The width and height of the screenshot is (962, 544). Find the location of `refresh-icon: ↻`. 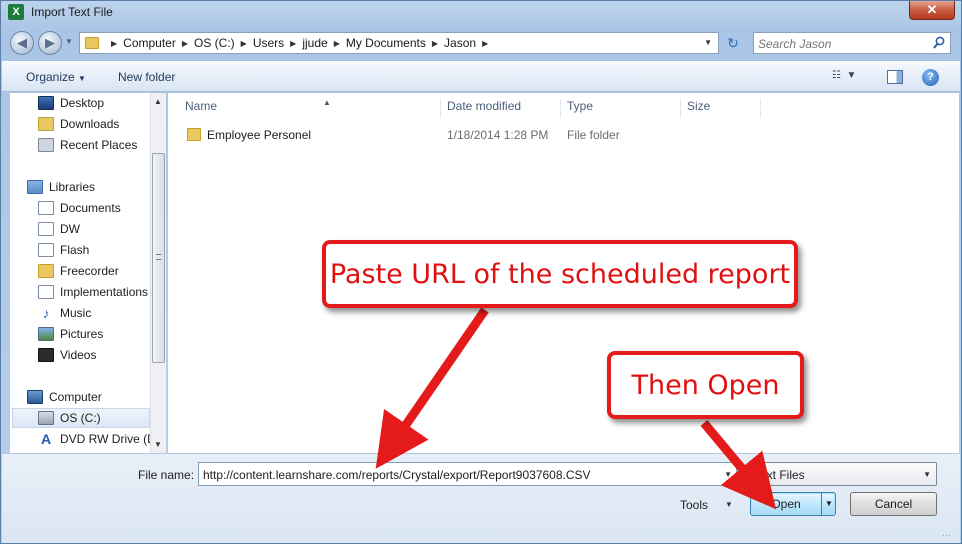

refresh-icon: ↻ is located at coordinates (733, 44).